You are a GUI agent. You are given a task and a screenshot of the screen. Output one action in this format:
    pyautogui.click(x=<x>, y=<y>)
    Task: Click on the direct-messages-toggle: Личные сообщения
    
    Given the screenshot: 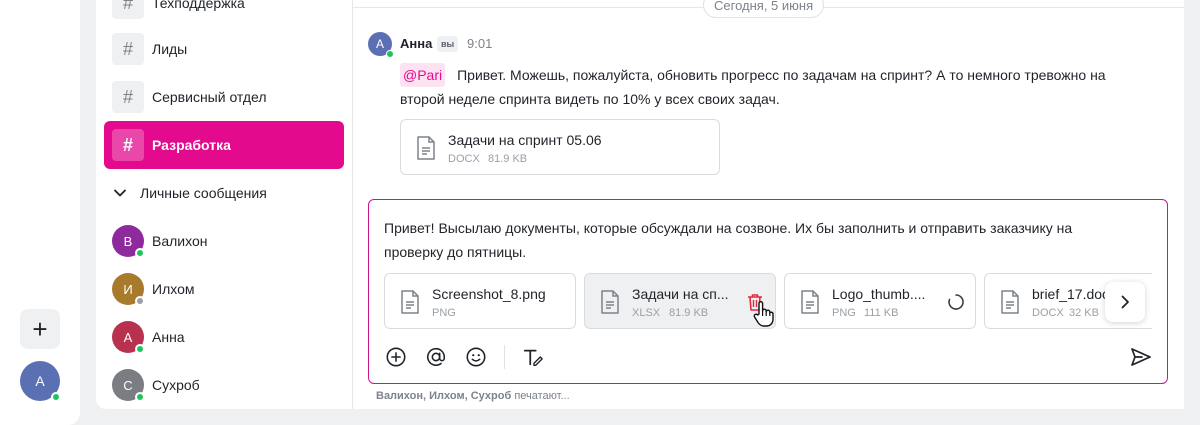 What is the action you would take?
    pyautogui.click(x=189, y=193)
    